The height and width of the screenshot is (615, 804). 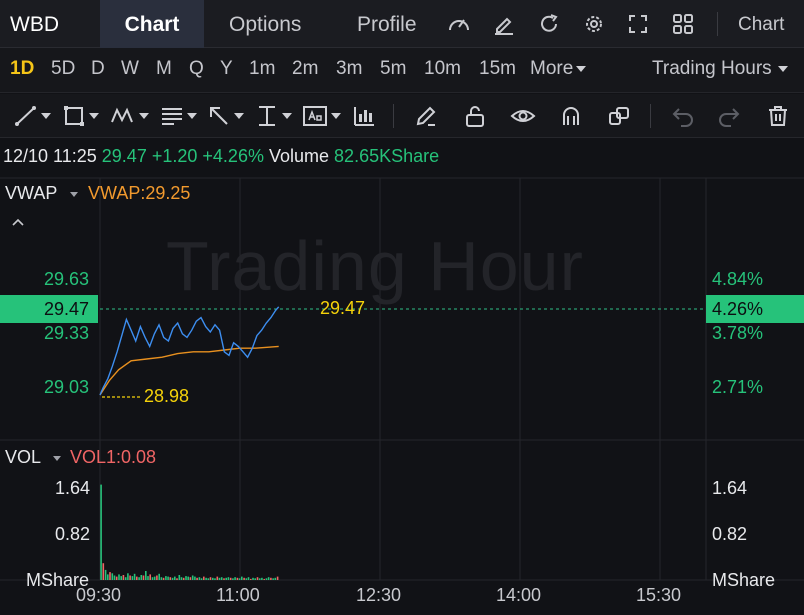 I want to click on time-tick-1400: 14:00, so click(x=519, y=595).